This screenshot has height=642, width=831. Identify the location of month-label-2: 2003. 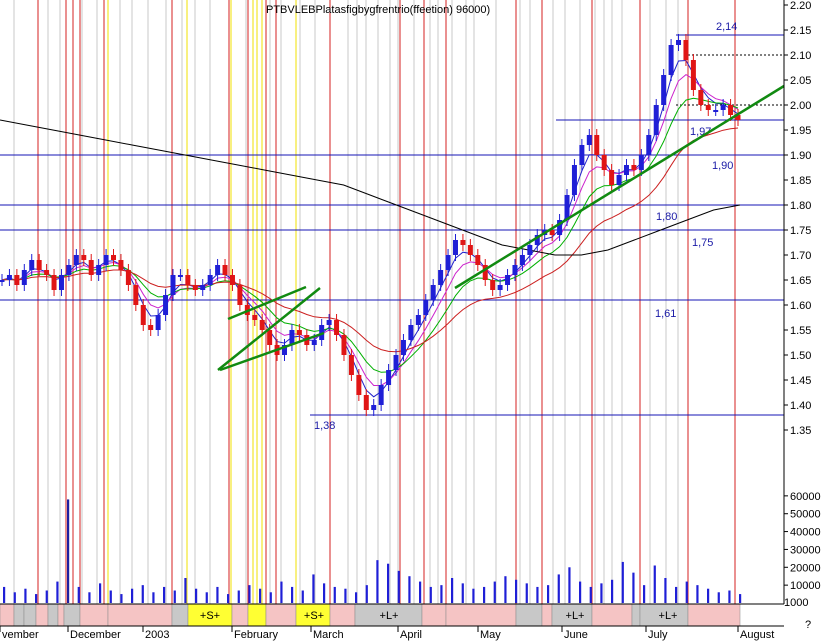
(157, 635).